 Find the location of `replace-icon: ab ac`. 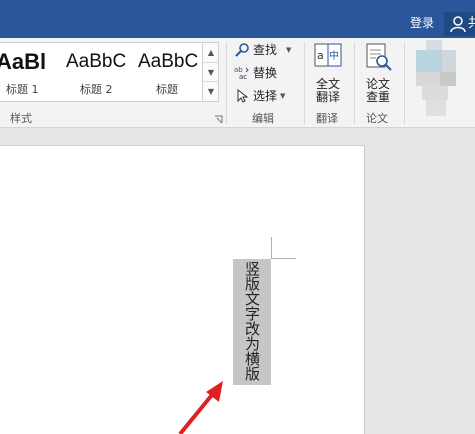

replace-icon: ab ac is located at coordinates (241, 73).